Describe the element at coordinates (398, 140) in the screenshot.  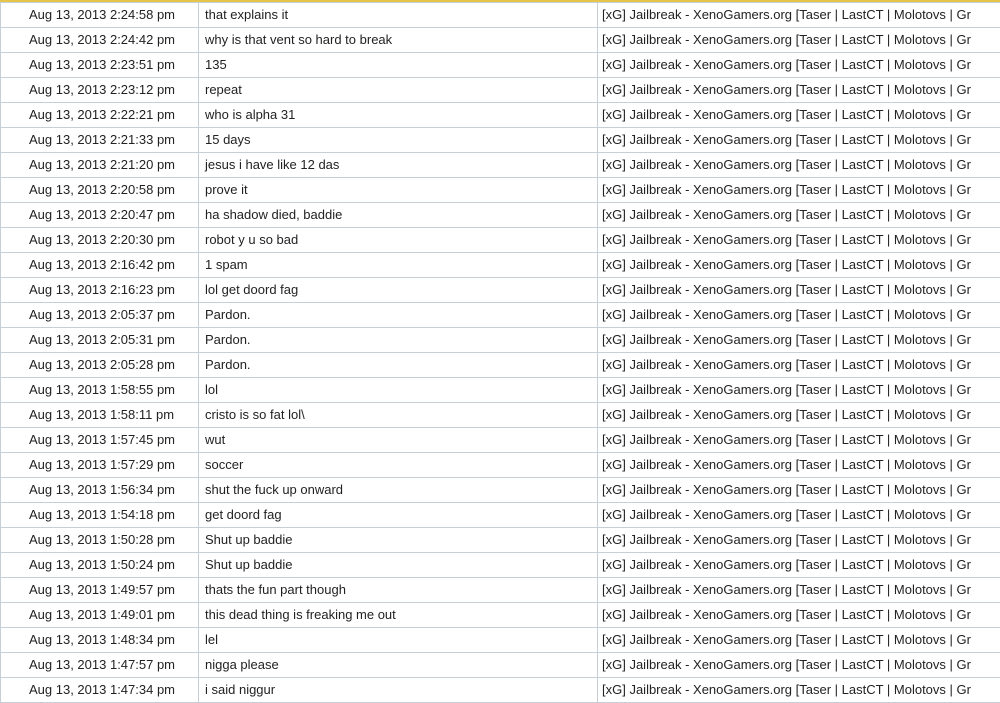
I see `chat-message: 15 days` at that location.